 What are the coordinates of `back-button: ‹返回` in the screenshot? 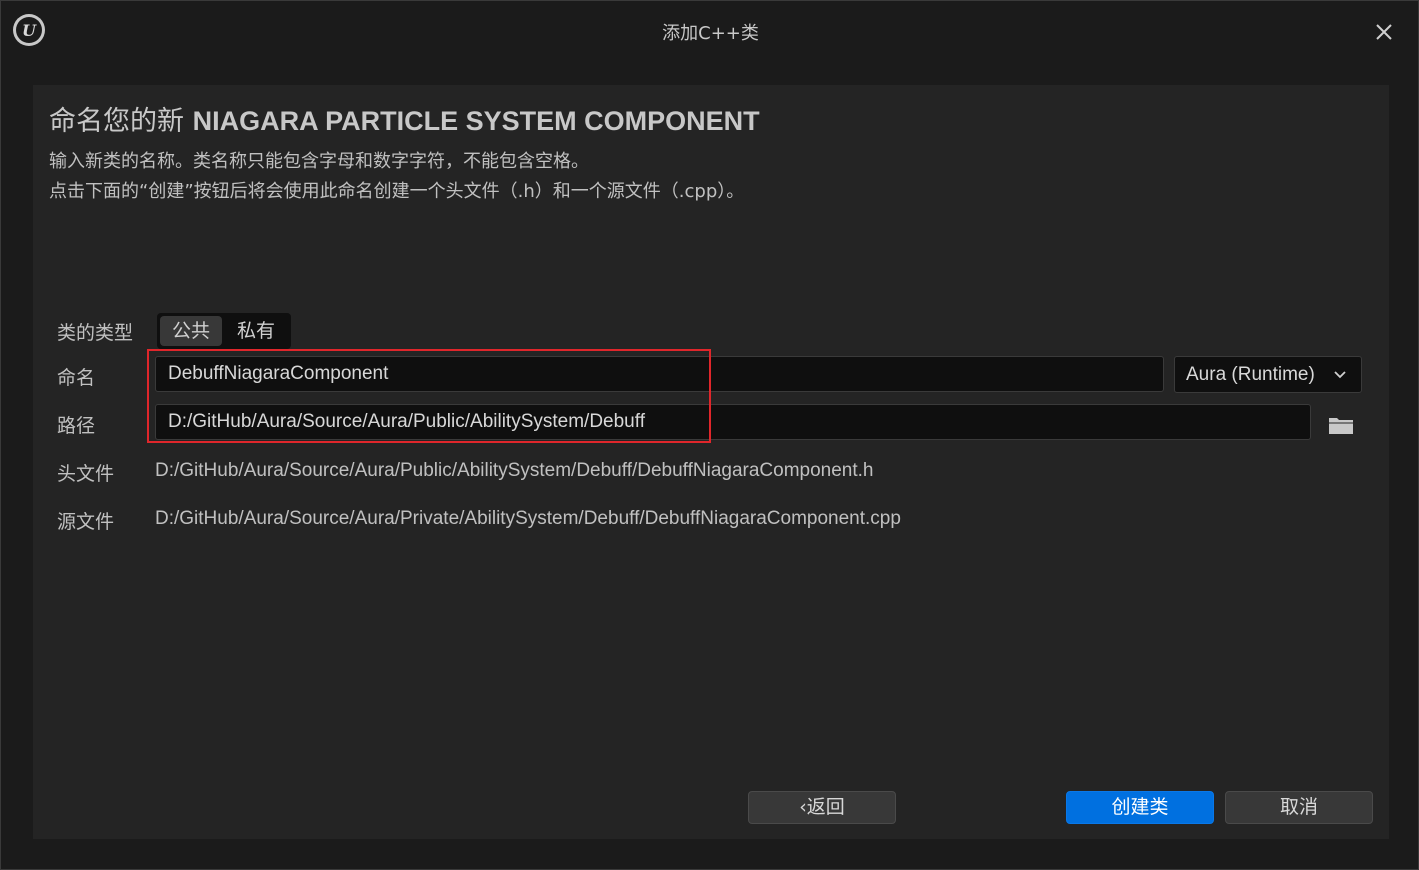 It's located at (822, 807).